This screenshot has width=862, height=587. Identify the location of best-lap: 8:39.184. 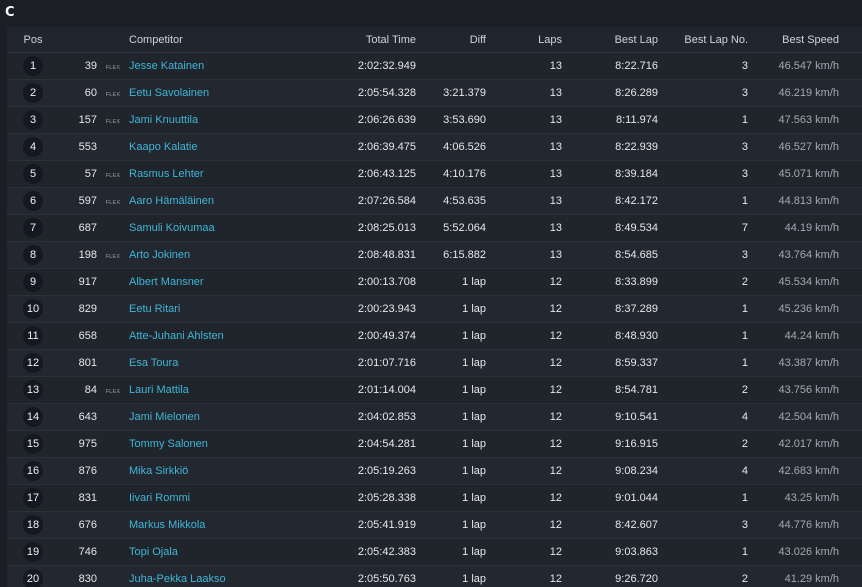
(610, 174).